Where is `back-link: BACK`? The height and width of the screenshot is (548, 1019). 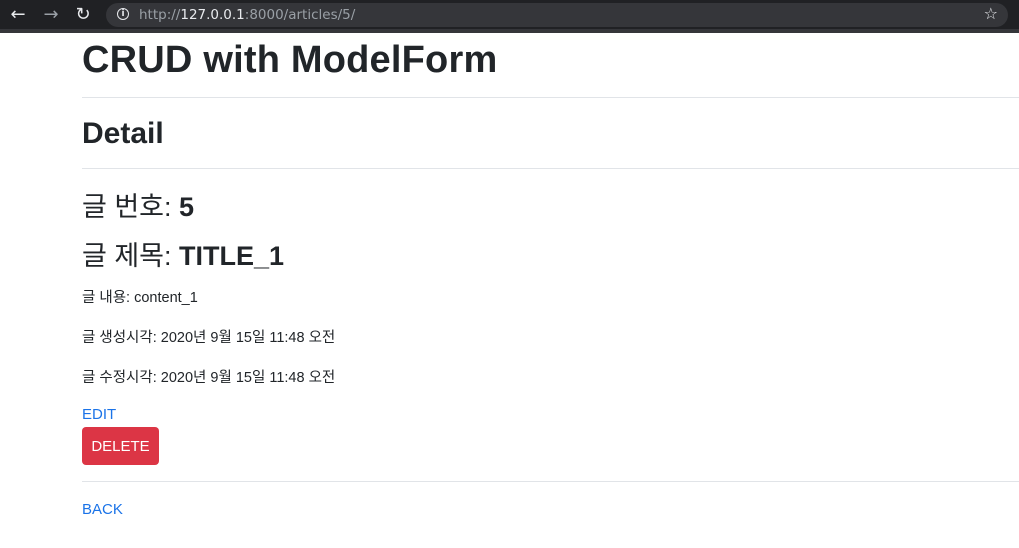 back-link: BACK is located at coordinates (102, 509).